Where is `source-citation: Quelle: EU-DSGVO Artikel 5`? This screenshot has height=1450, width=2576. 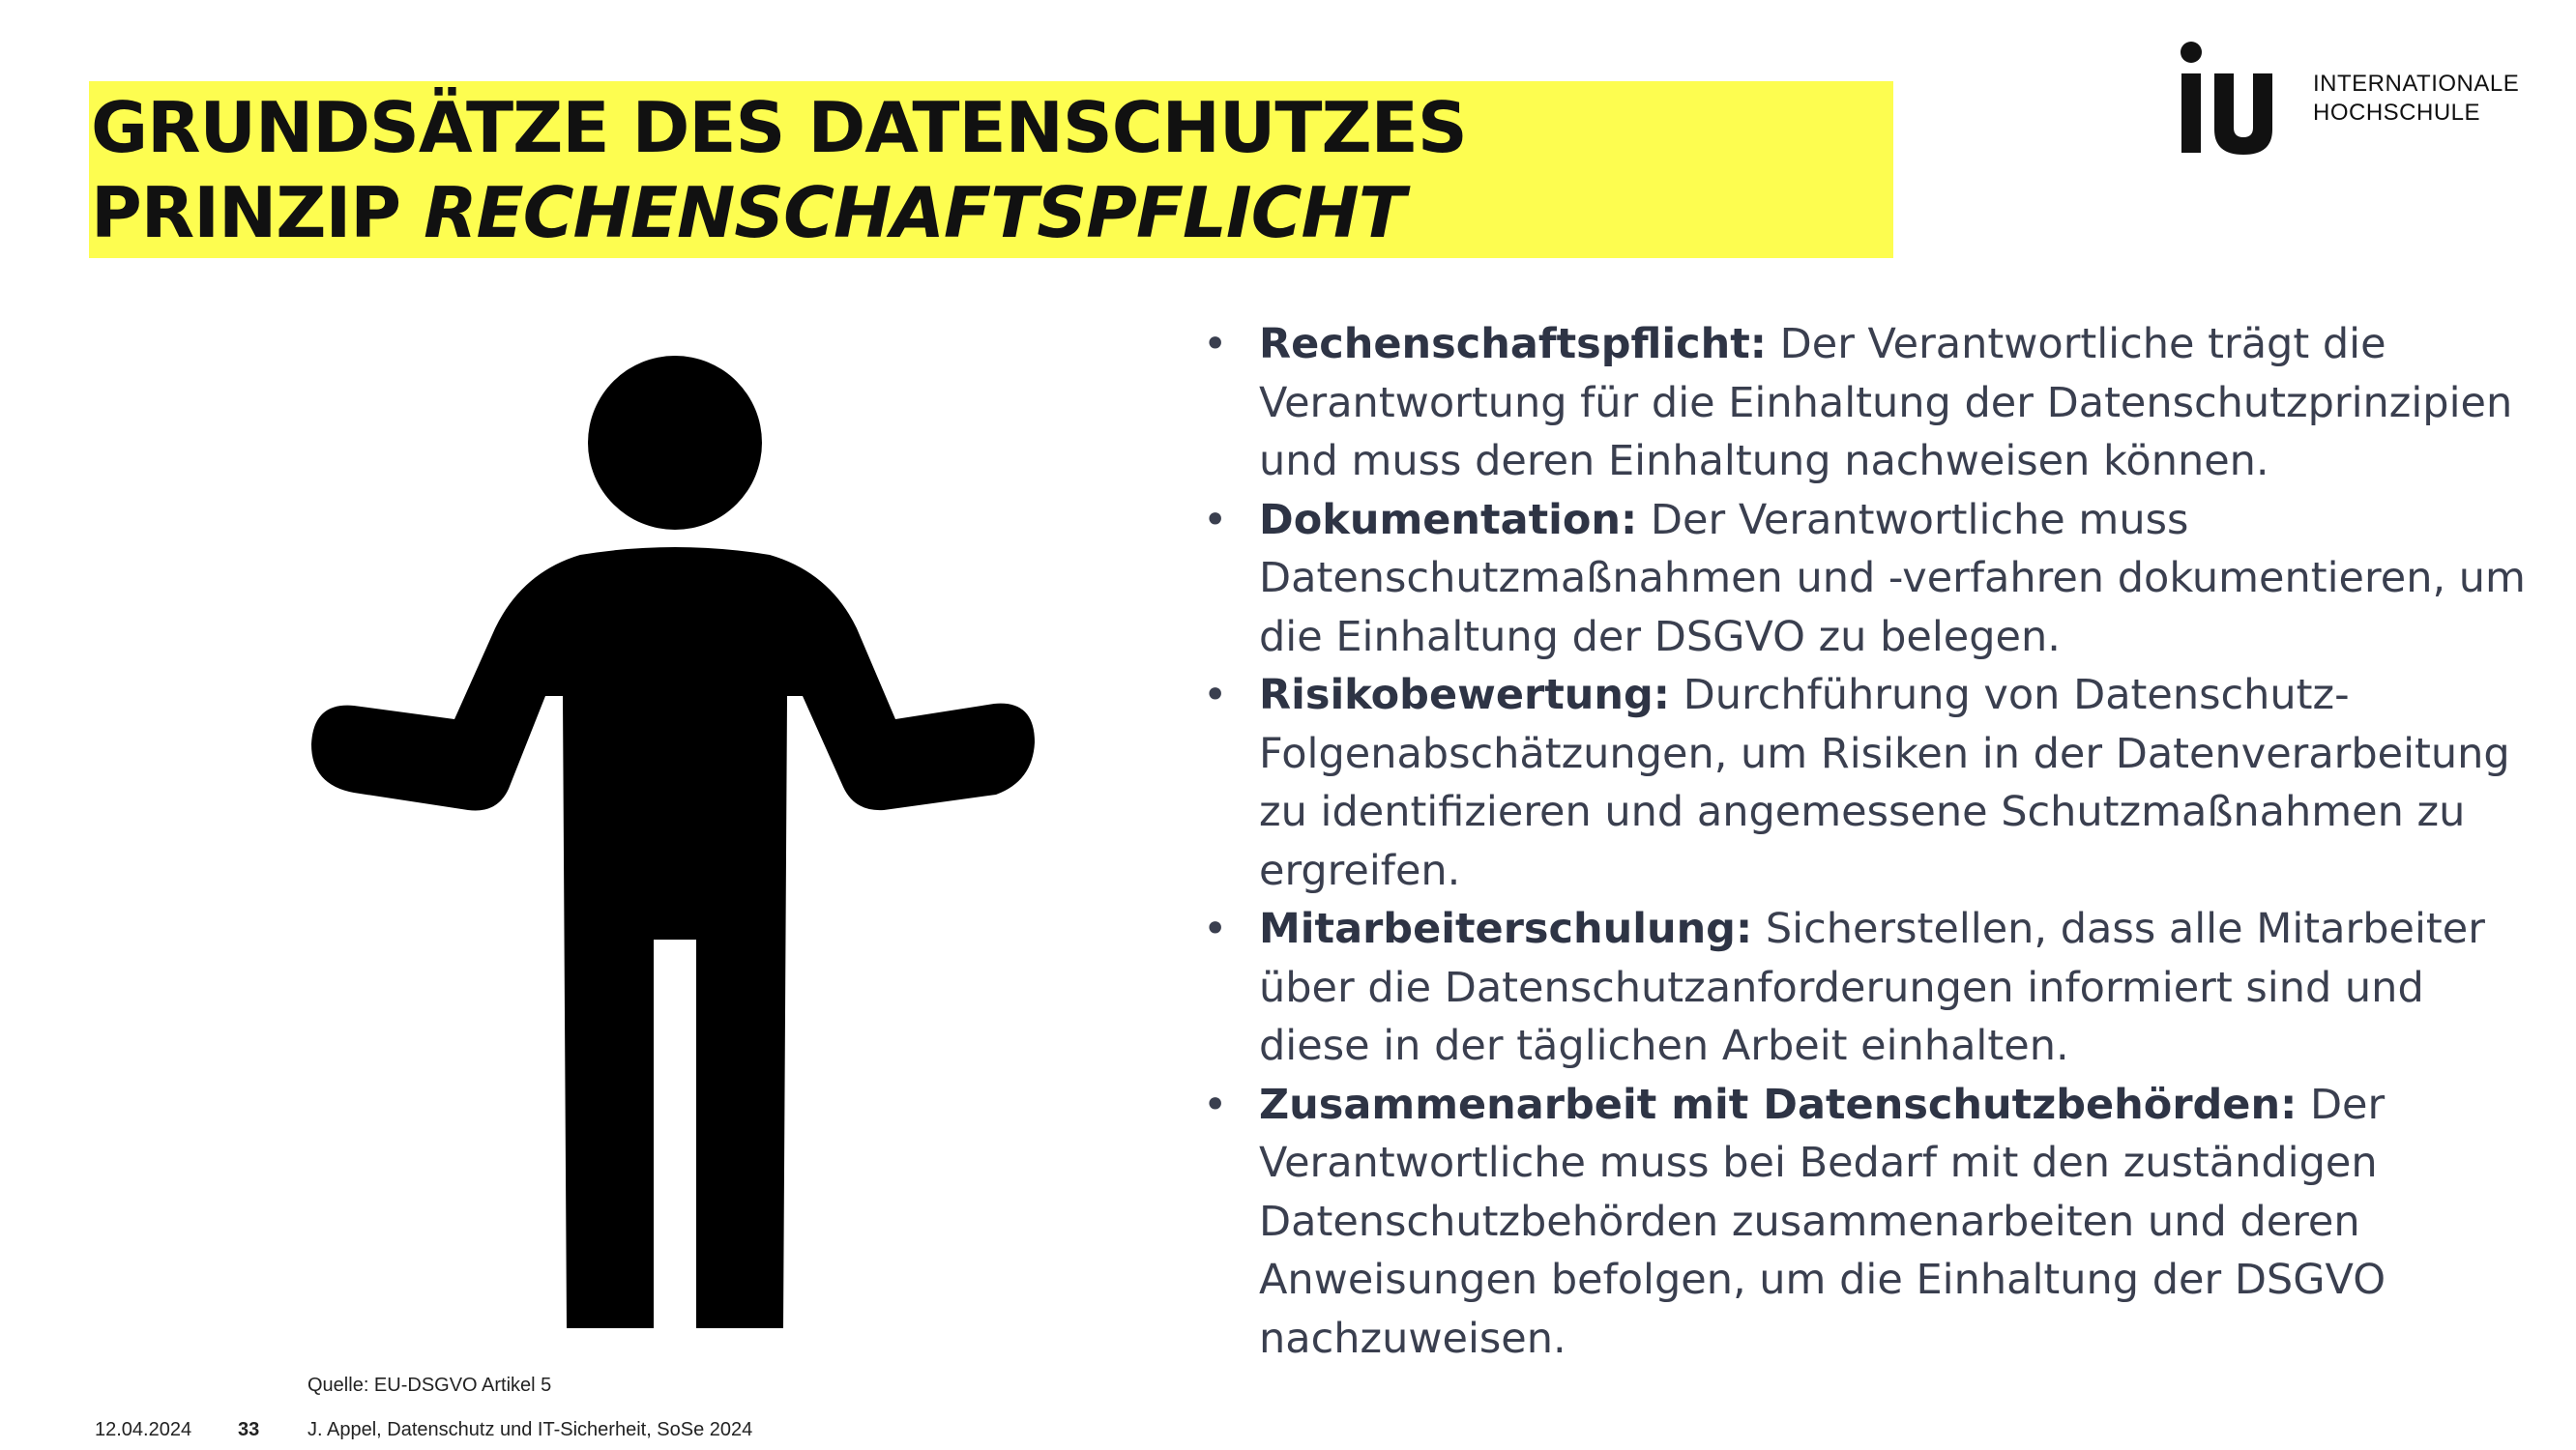
source-citation: Quelle: EU-DSGVO Artikel 5 is located at coordinates (429, 1385).